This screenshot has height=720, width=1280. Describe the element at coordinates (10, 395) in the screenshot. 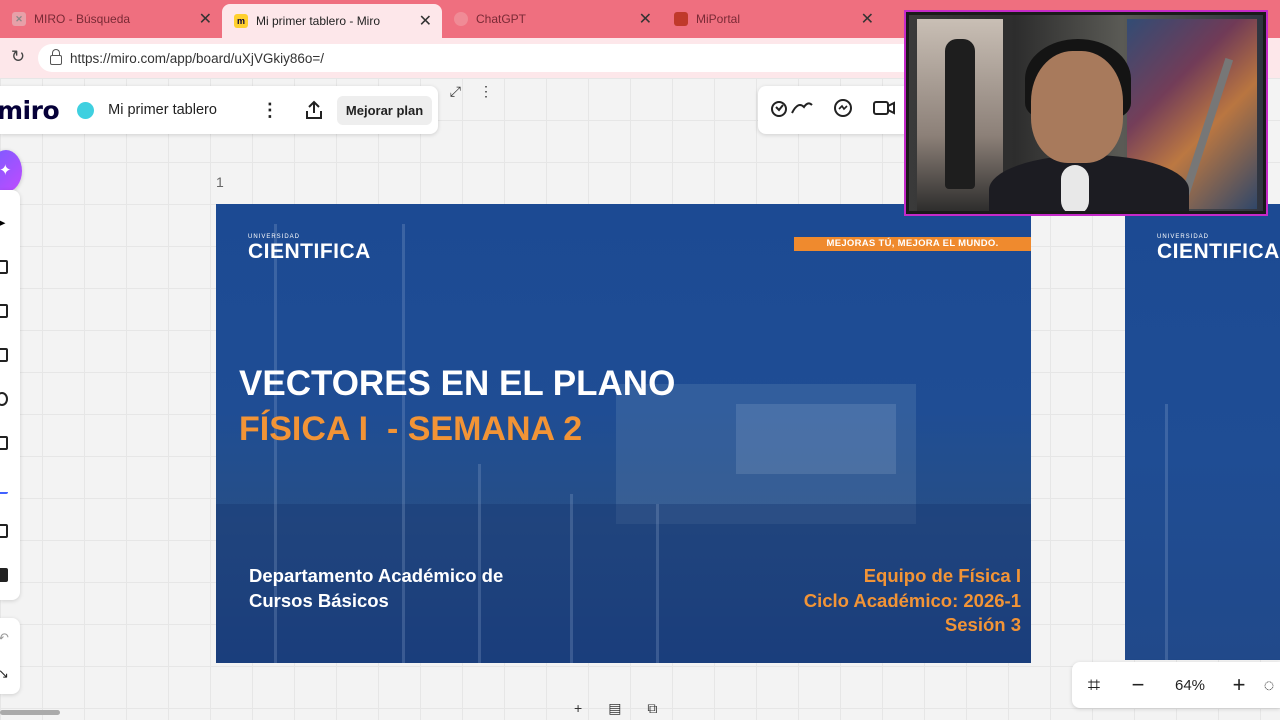

I see `left-toolbar: ➤` at that location.